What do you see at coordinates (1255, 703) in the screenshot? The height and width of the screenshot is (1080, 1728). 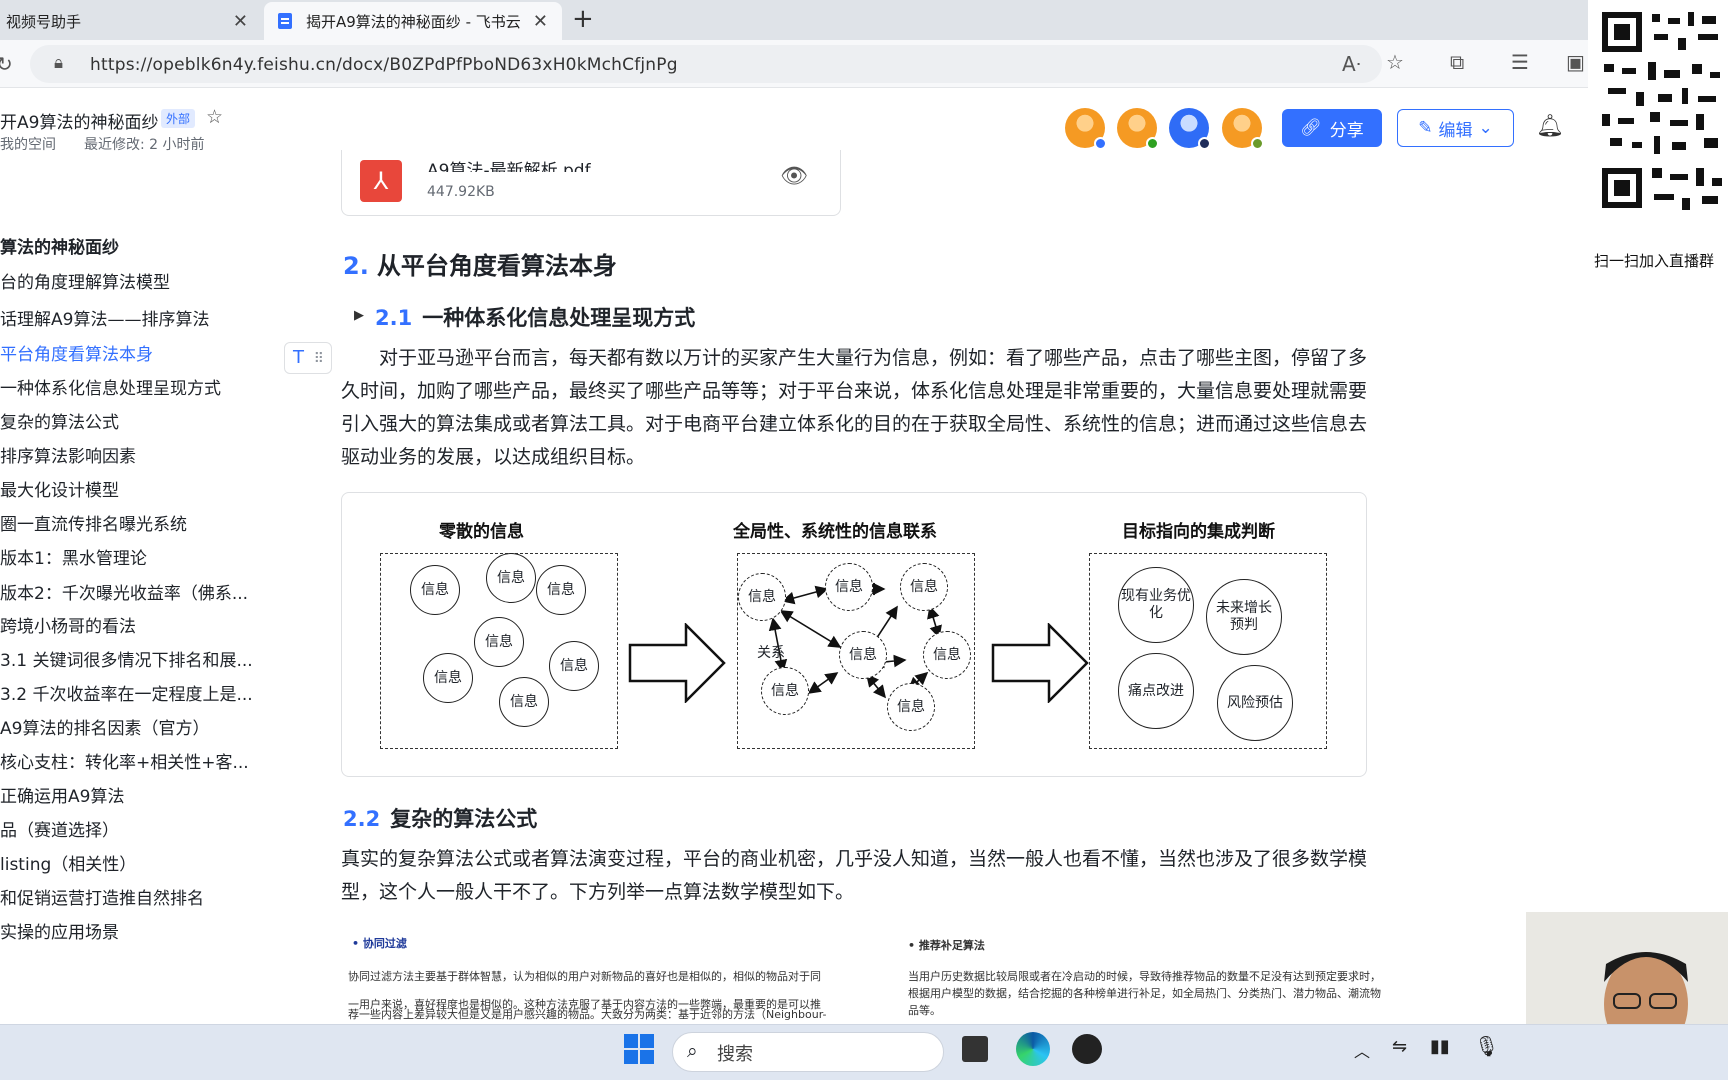 I see `goal-node: 风险预估` at bounding box center [1255, 703].